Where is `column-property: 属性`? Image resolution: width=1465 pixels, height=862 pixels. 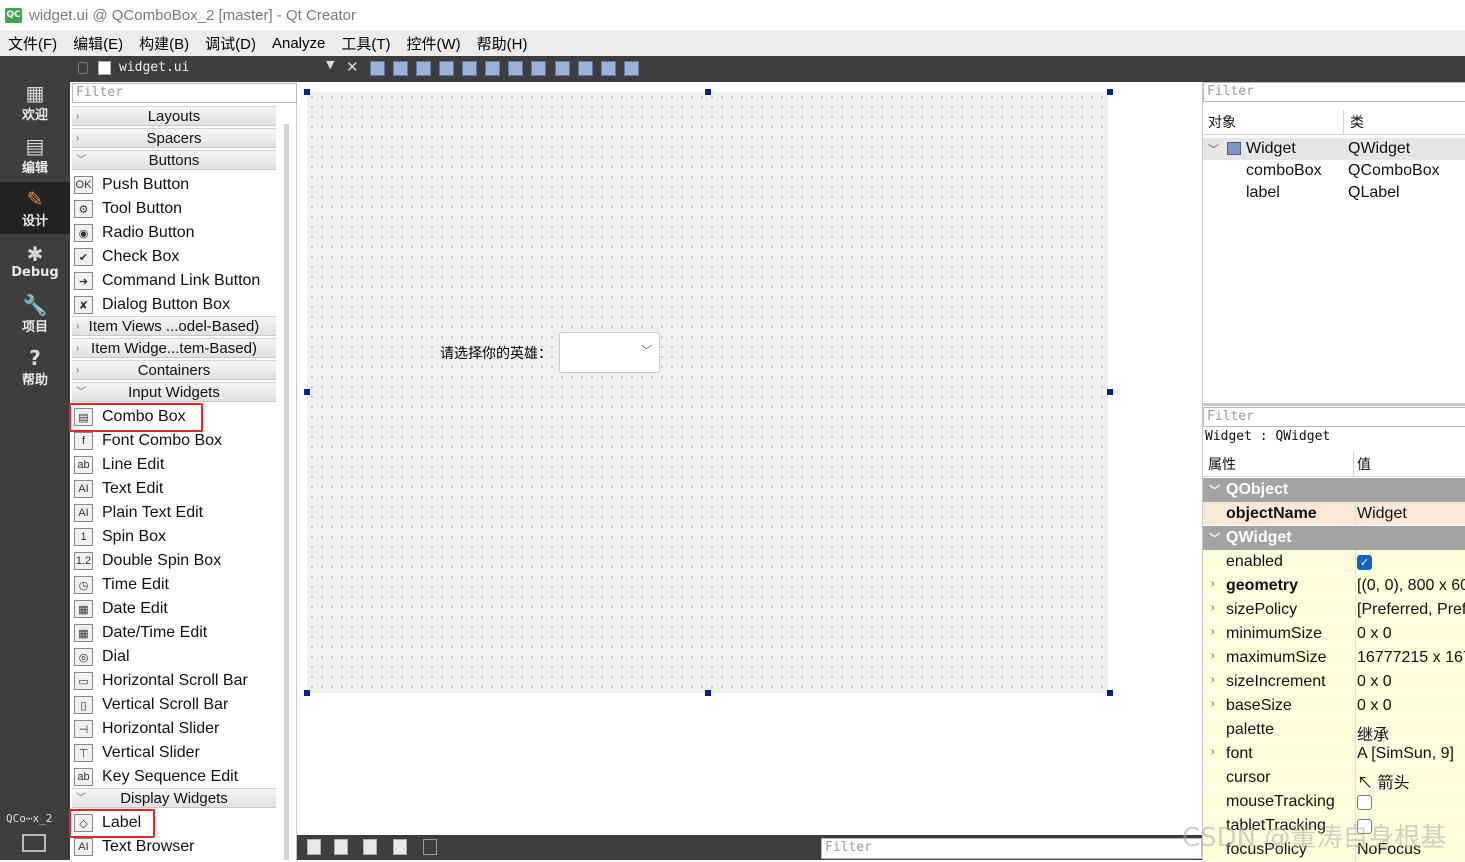 column-property: 属性 is located at coordinates (1222, 464).